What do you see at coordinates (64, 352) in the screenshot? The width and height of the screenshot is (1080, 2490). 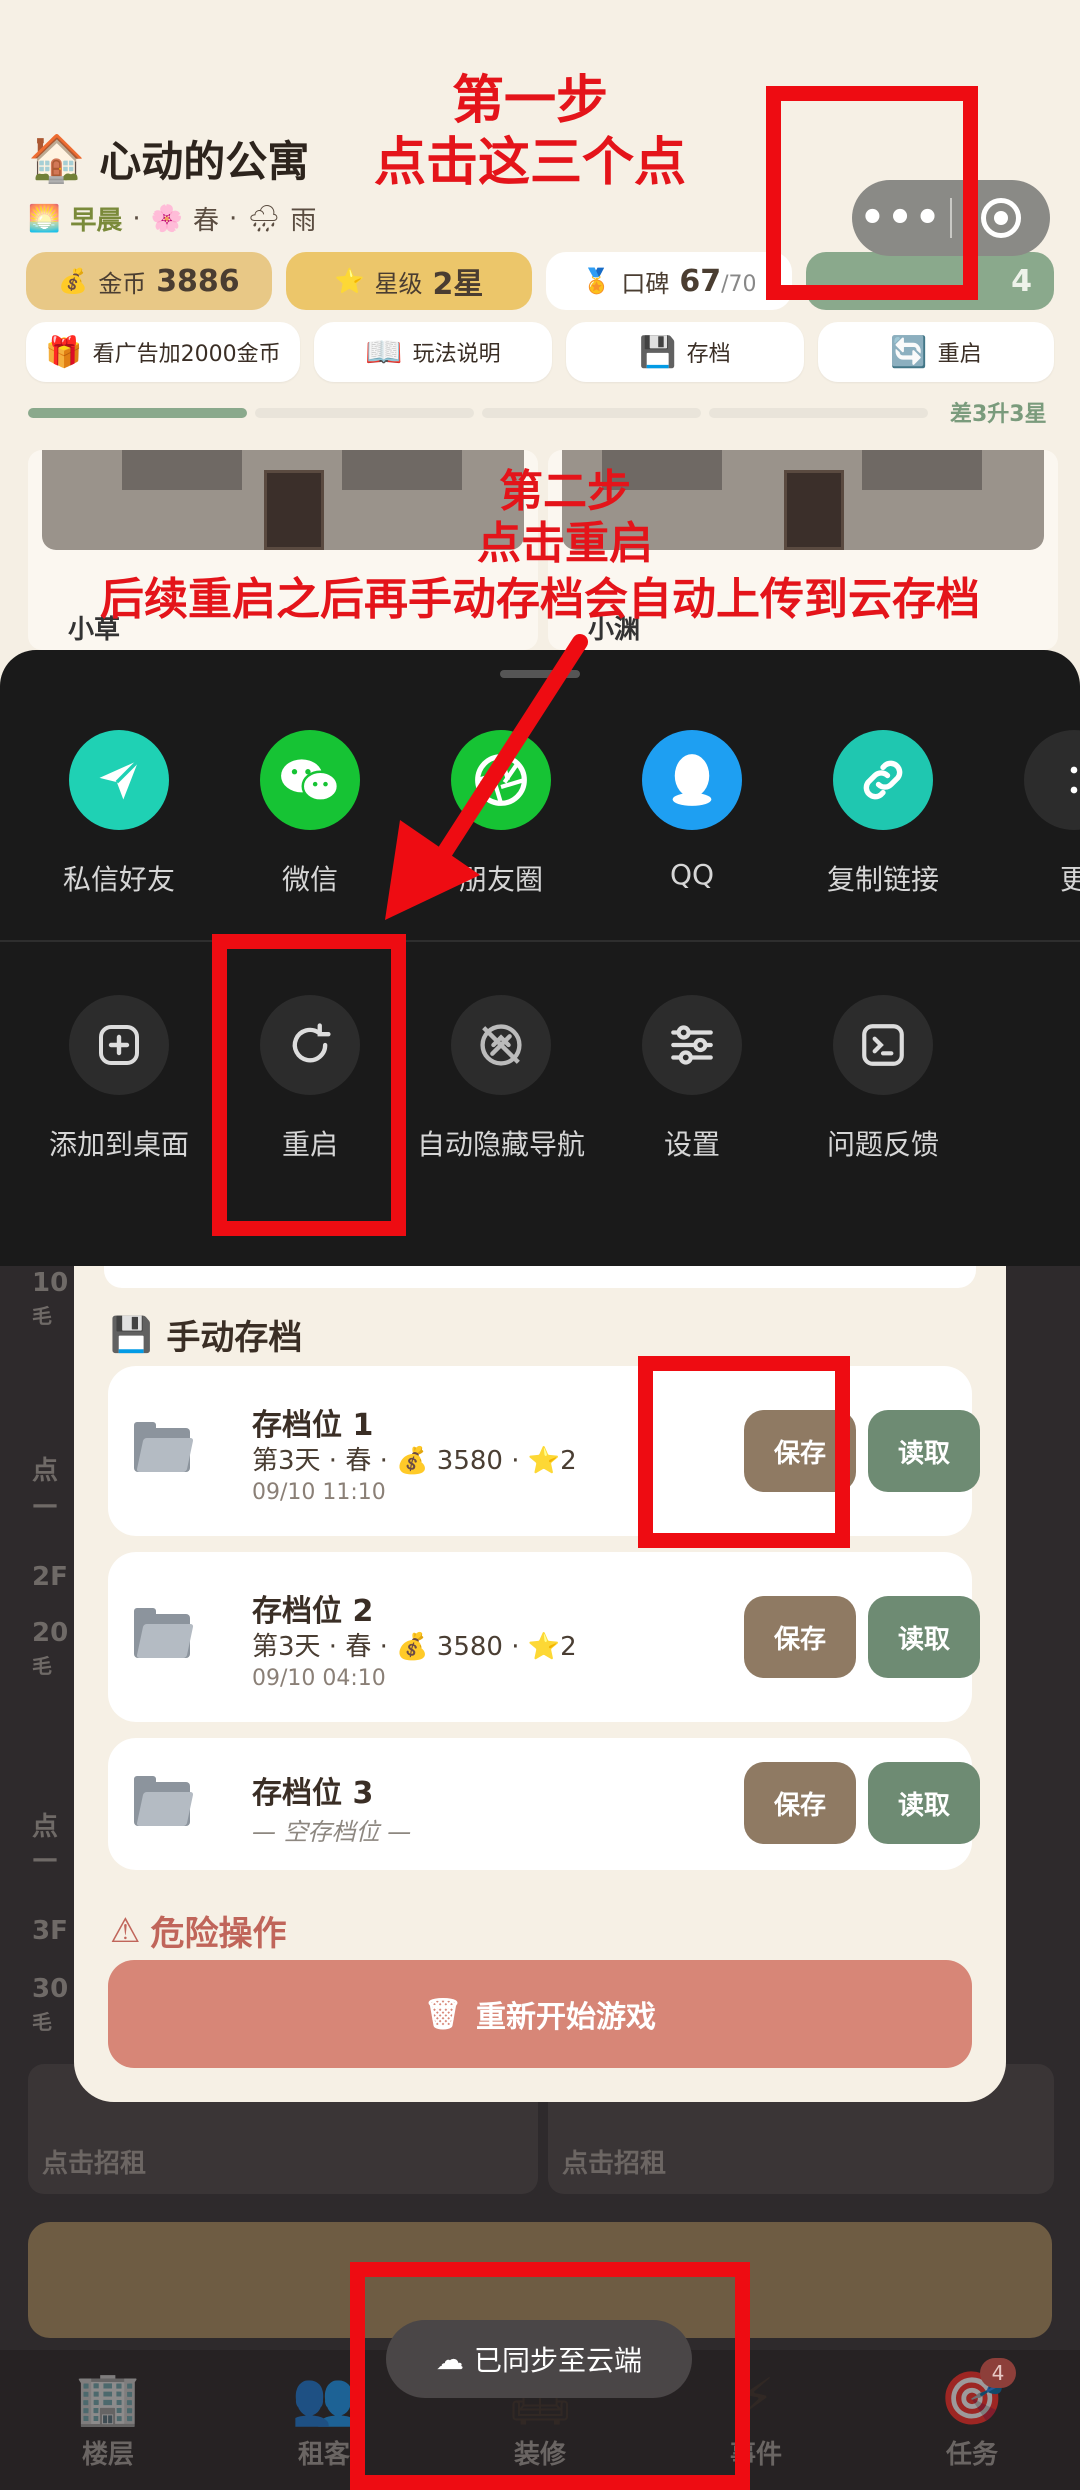 I see `gift-icon: 🎁` at bounding box center [64, 352].